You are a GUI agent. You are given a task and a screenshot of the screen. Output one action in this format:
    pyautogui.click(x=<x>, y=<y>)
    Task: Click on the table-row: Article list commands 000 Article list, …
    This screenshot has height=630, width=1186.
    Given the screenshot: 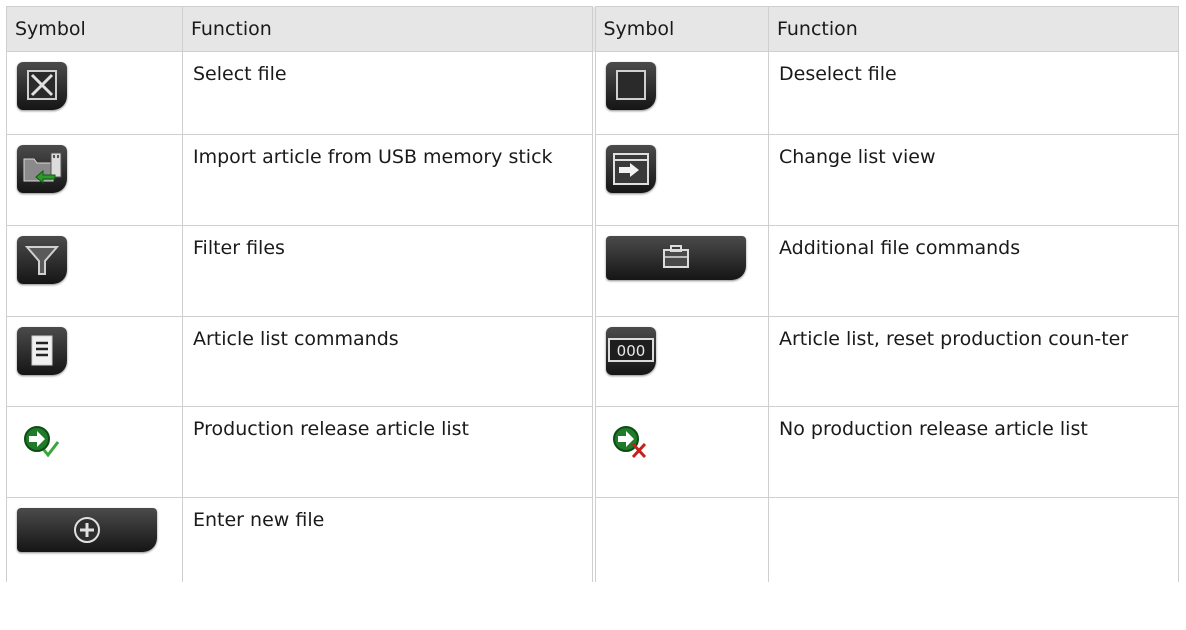 What is the action you would take?
    pyautogui.click(x=592, y=361)
    